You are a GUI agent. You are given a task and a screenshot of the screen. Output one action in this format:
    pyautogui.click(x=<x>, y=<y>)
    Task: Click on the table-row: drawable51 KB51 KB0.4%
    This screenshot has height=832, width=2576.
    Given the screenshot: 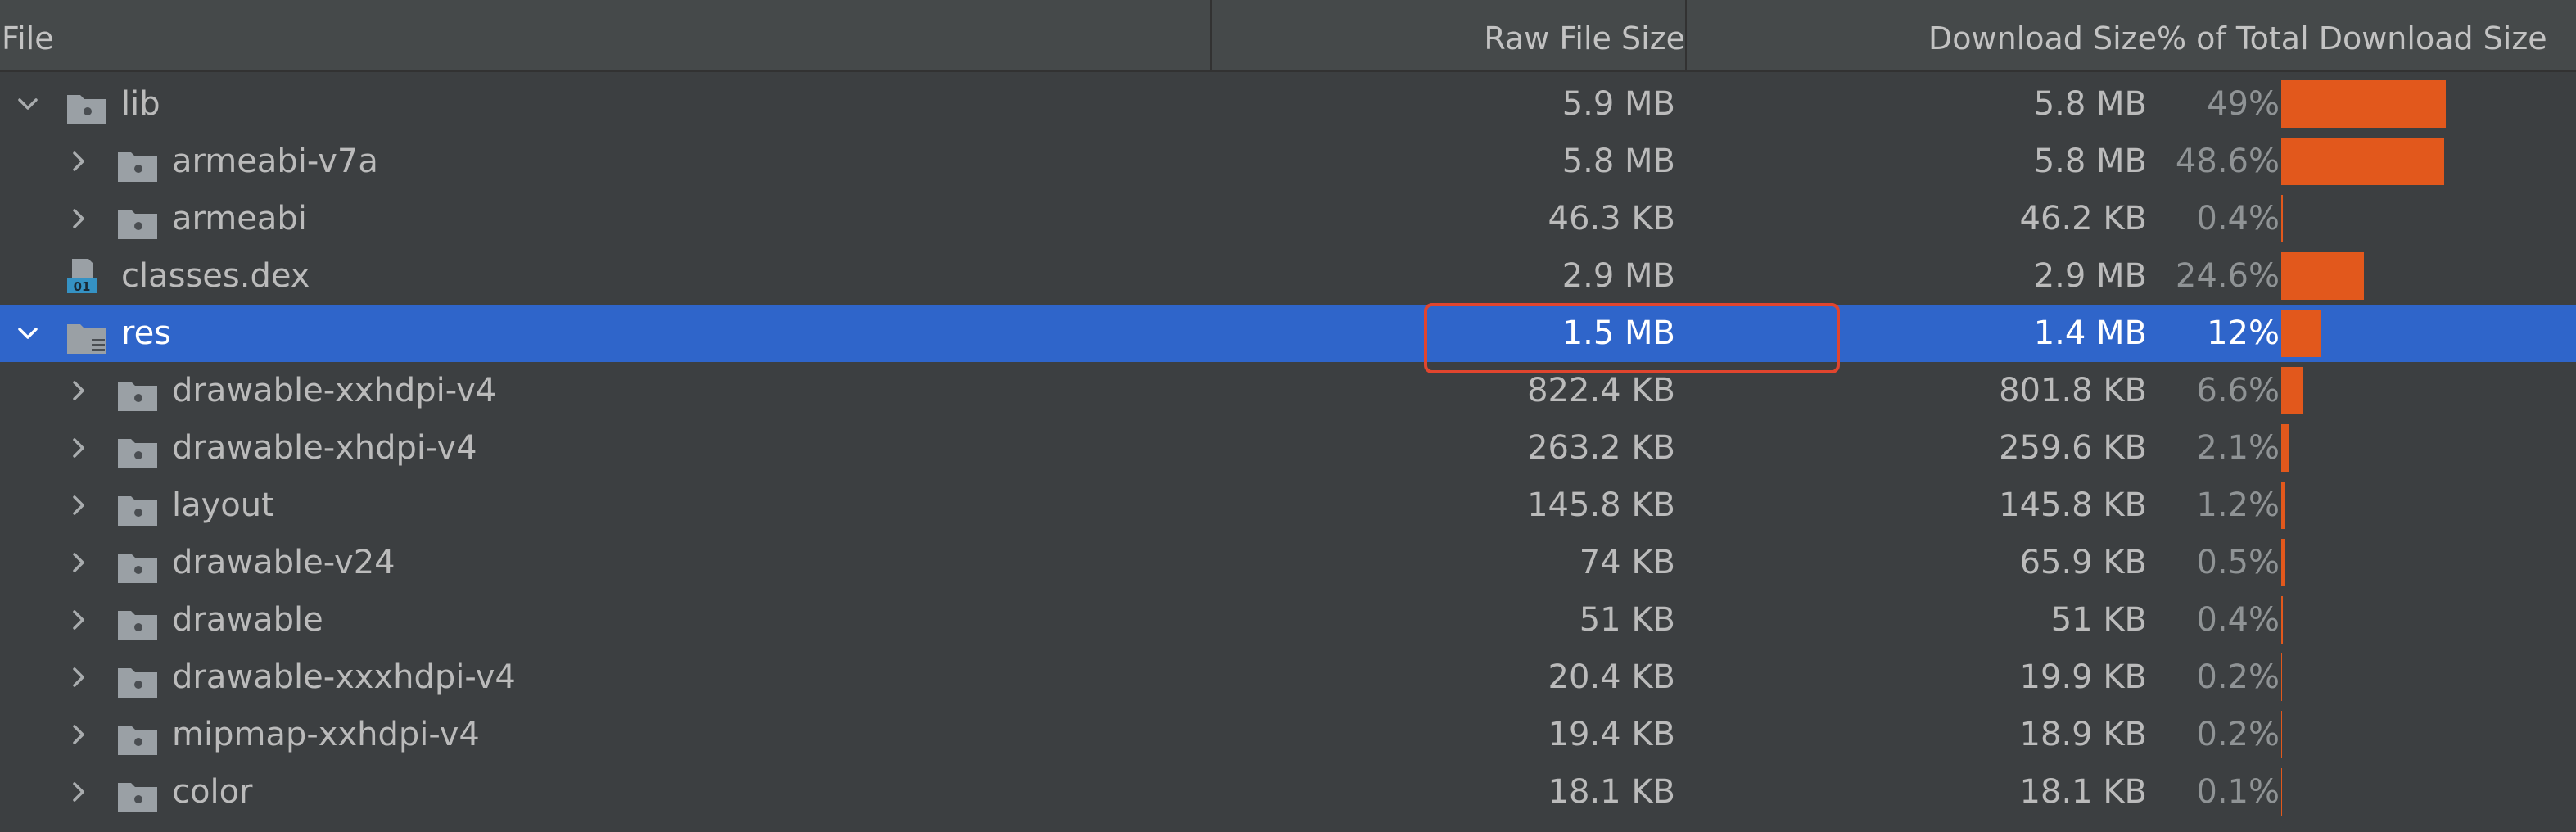 What is the action you would take?
    pyautogui.click(x=1288, y=620)
    